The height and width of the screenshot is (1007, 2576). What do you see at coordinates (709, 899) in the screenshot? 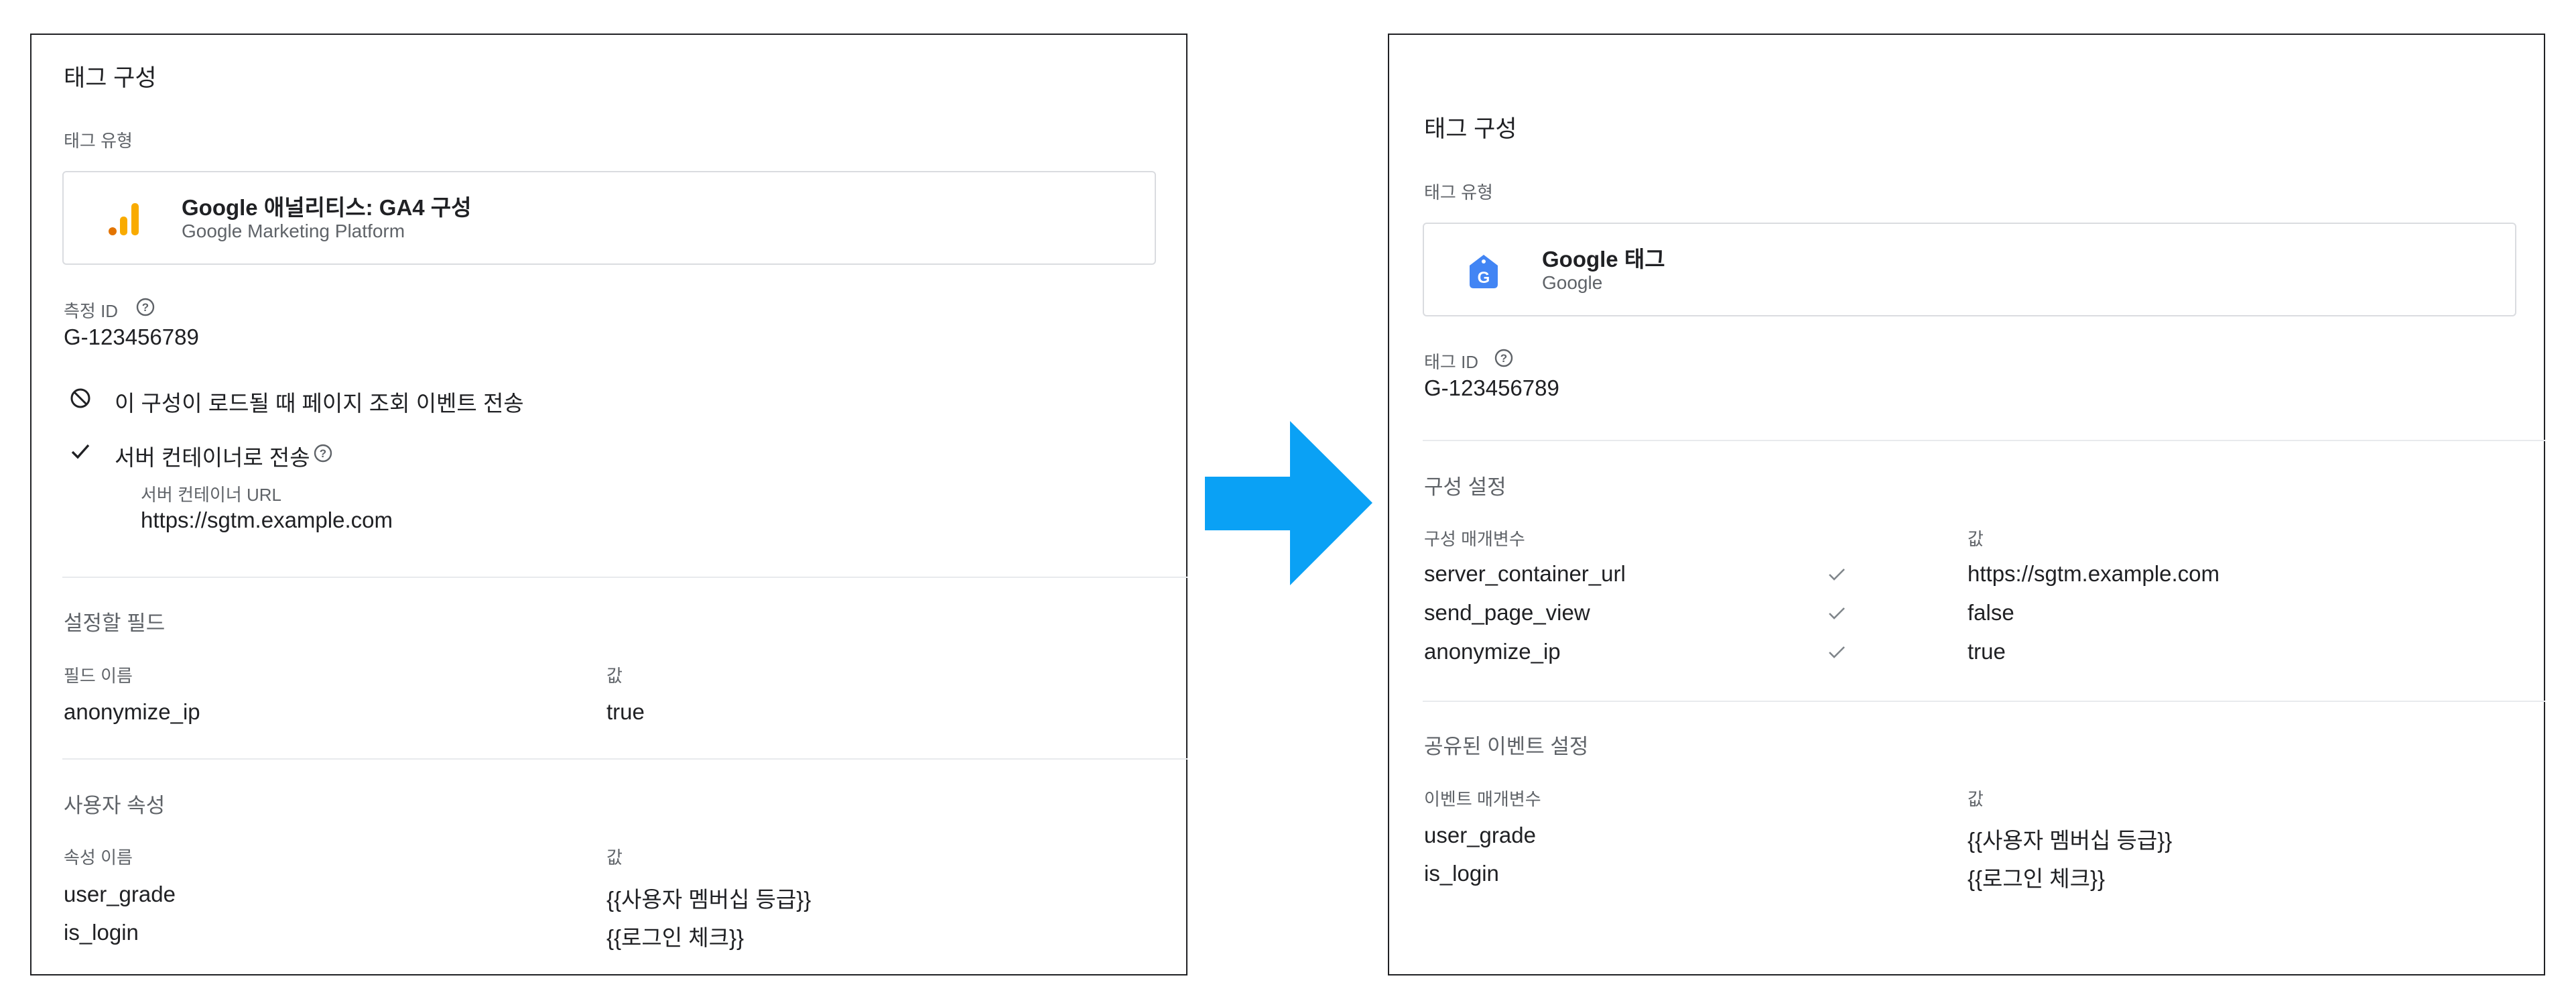
I see `prop-row-value: {{사용자 멤버십 등급}}` at bounding box center [709, 899].